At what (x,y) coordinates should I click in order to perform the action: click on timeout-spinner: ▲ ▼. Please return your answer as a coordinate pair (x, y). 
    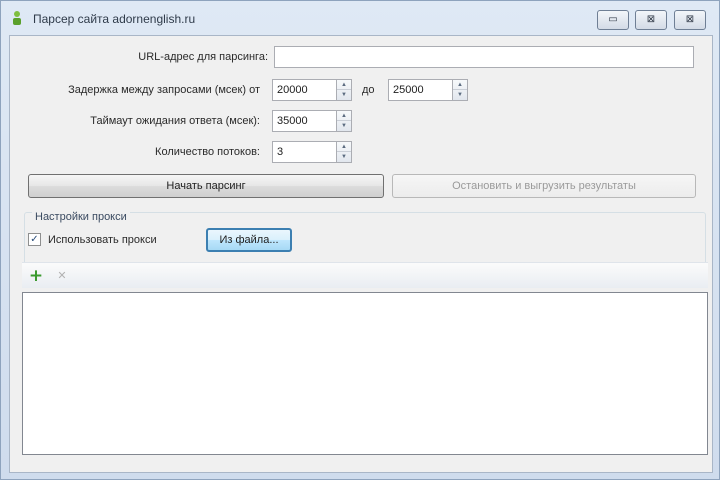
    Looking at the image, I should click on (344, 121).